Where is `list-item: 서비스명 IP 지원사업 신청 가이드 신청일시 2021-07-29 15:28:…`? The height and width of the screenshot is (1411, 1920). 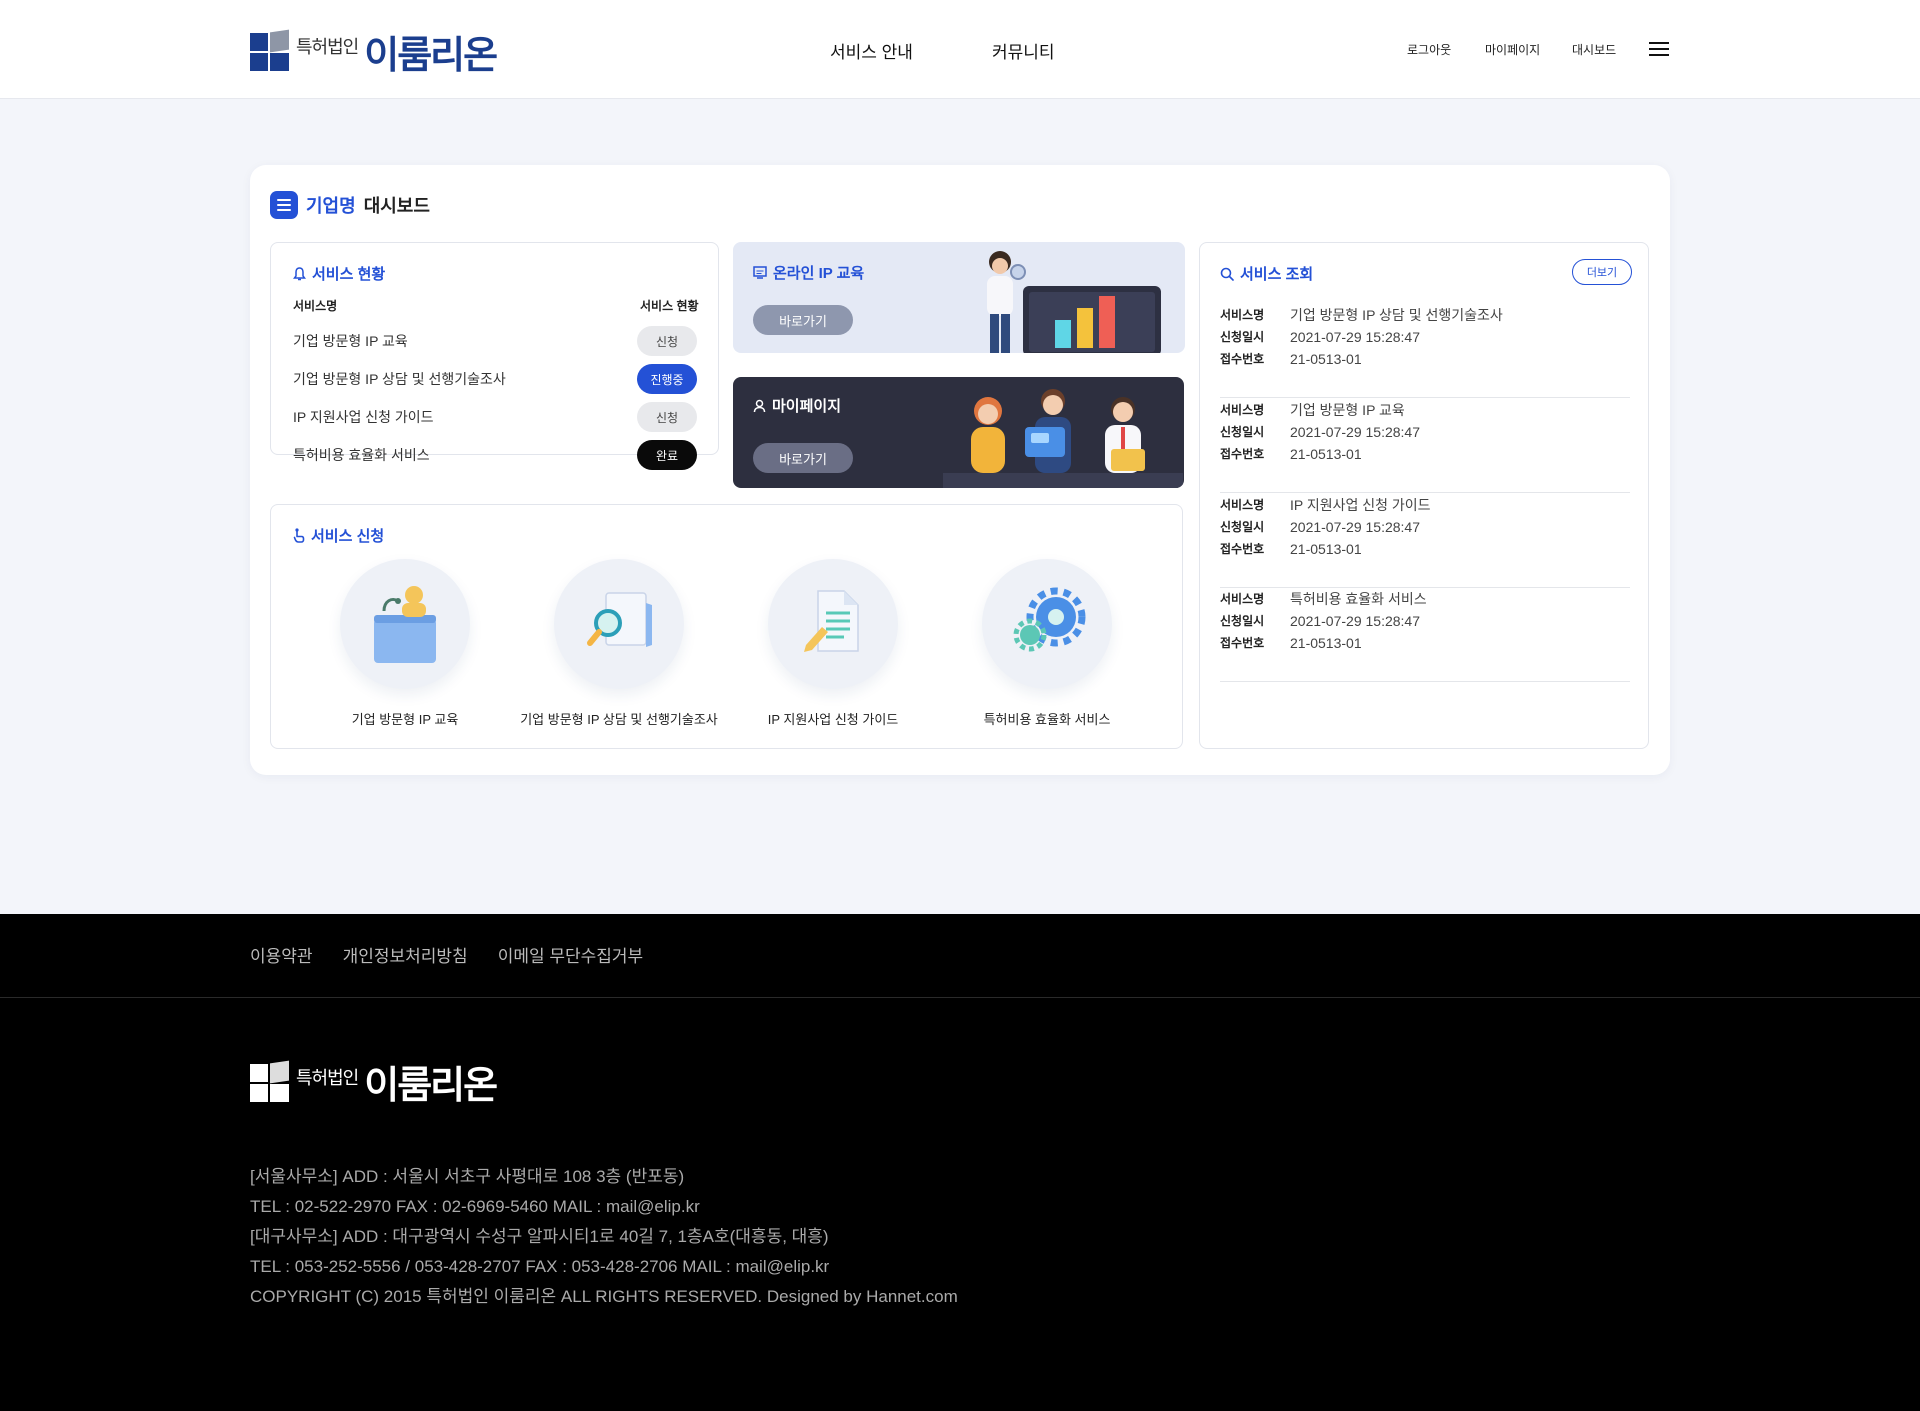
list-item: 서비스명 IP 지원사업 신청 가이드 신청일시 2021-07-29 15:28:… is located at coordinates (1425, 541).